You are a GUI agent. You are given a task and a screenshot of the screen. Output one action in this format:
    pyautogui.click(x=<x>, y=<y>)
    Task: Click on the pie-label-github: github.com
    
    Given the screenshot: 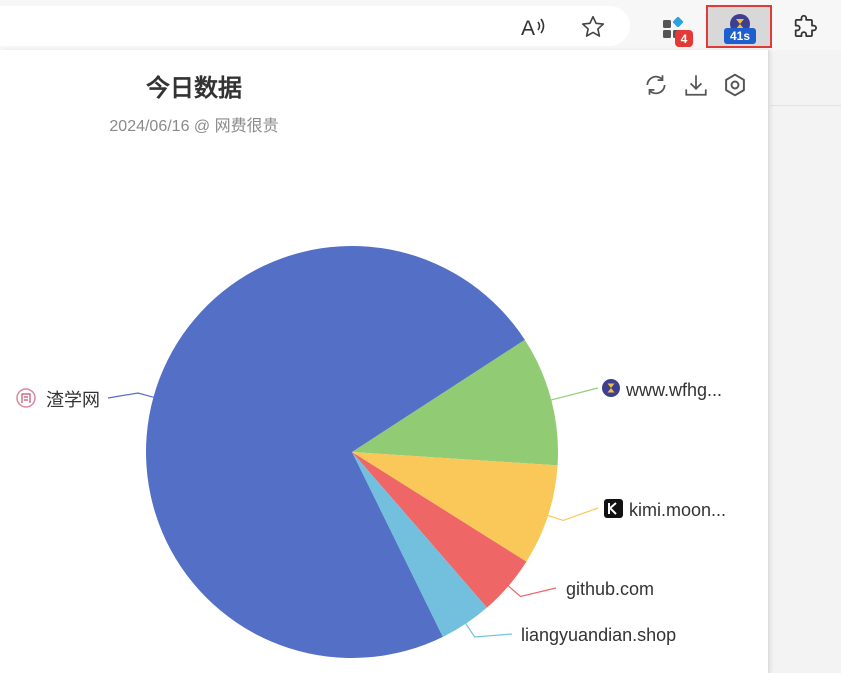 What is the action you would take?
    pyautogui.click(x=610, y=589)
    